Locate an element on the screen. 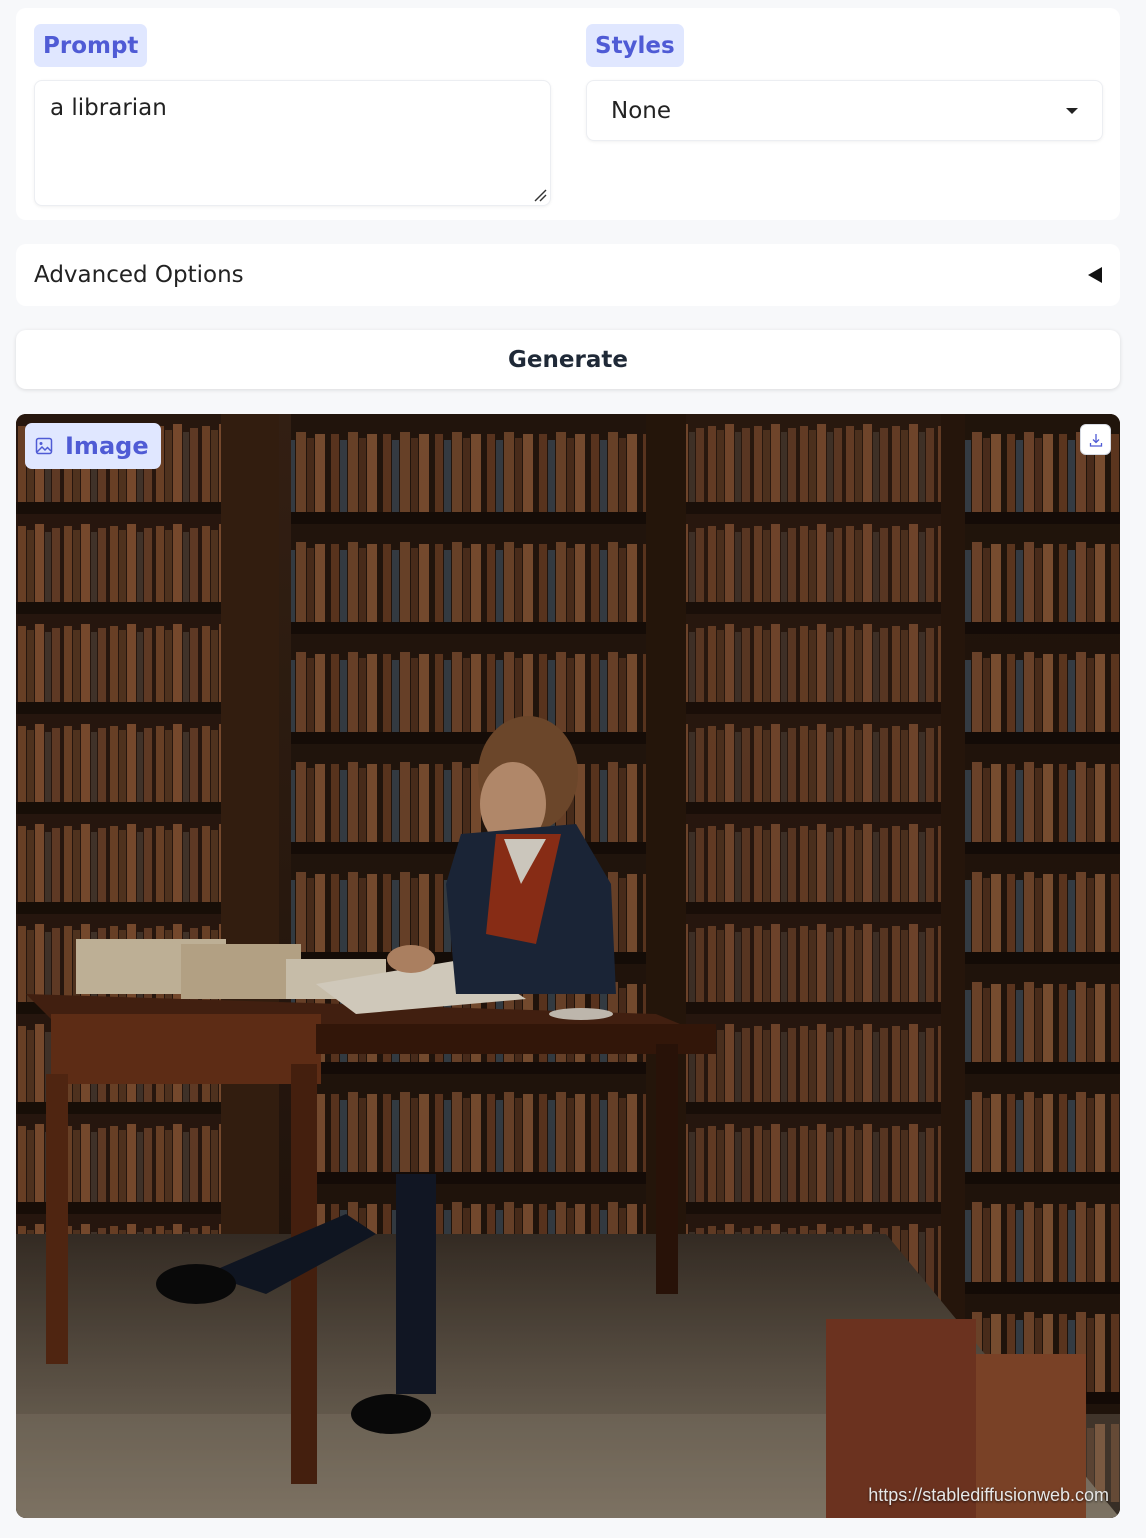 The height and width of the screenshot is (1538, 1146). download-icon is located at coordinates (1095, 440).